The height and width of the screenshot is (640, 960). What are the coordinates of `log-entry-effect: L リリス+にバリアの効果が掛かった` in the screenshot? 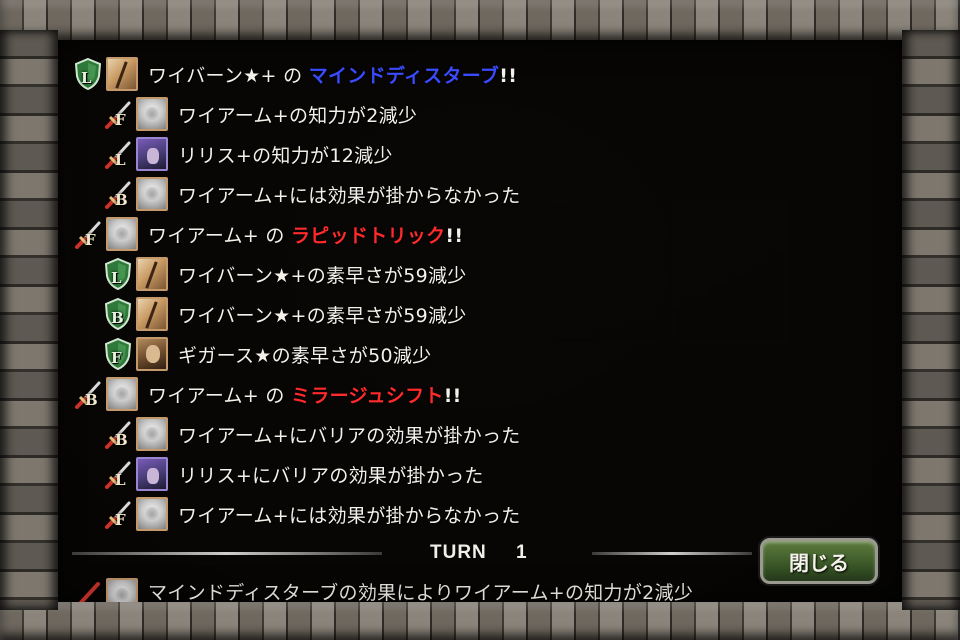 It's located at (293, 474).